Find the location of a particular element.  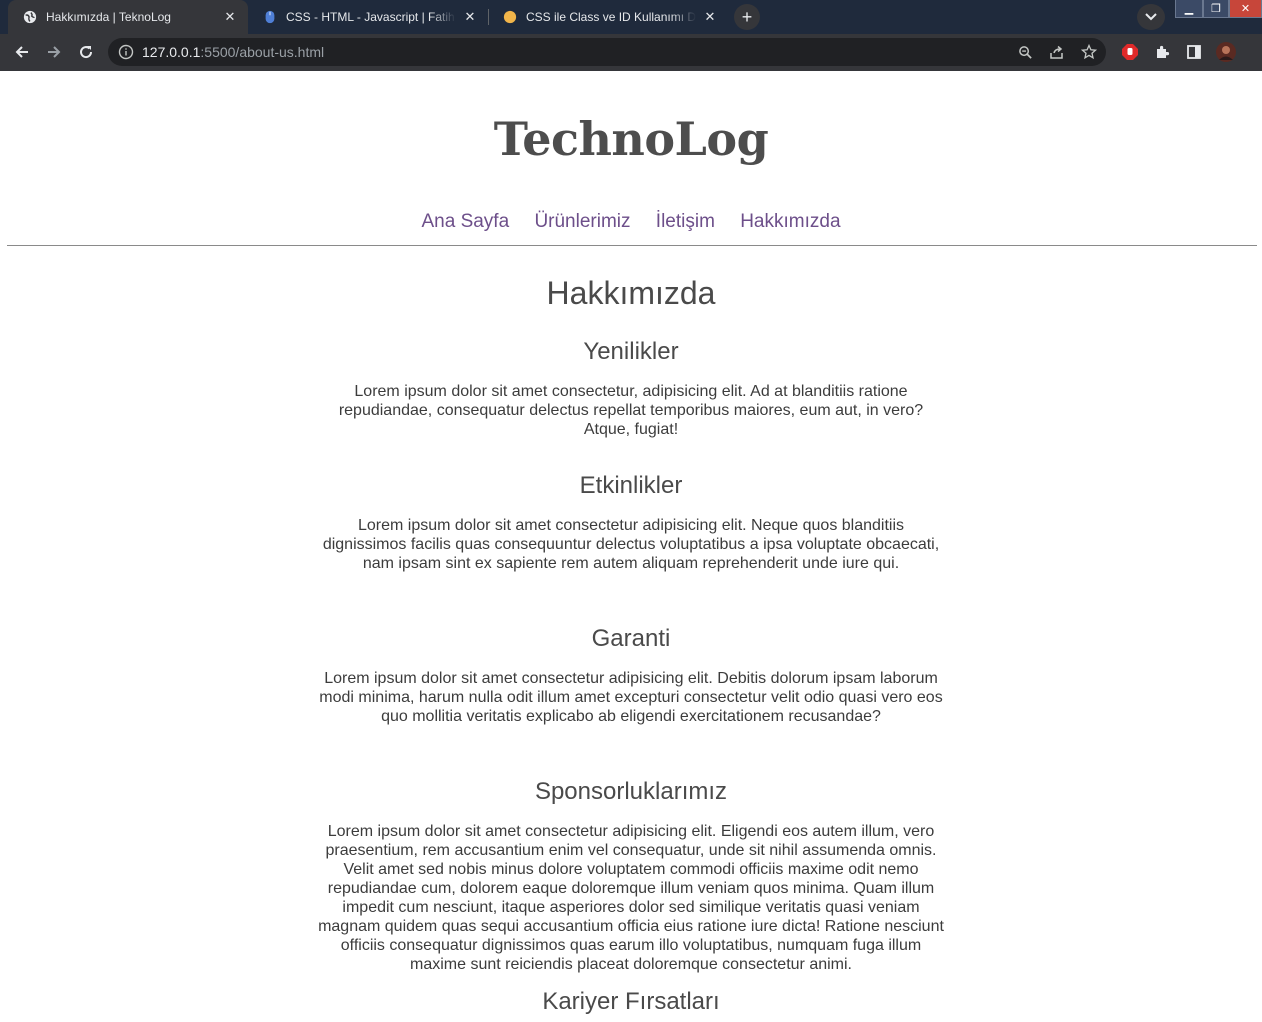

browser-tab: CSS ile Class ve ID Kullanımı Ders ✕ is located at coordinates (608, 17).